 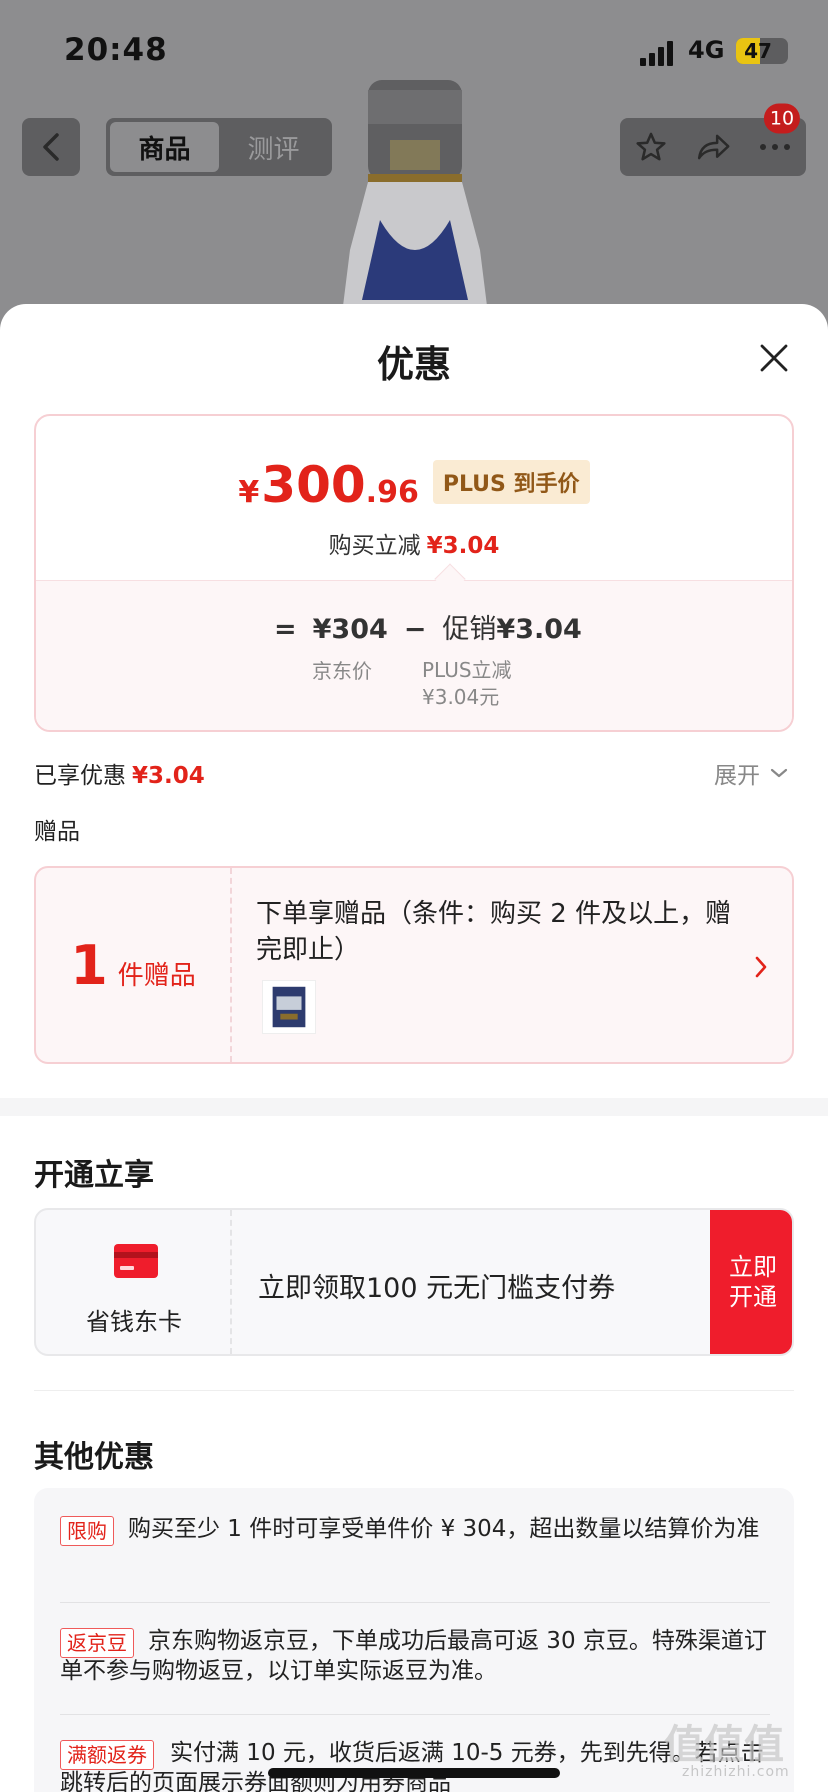 What do you see at coordinates (761, 967) in the screenshot?
I see `chevron-right-icon` at bounding box center [761, 967].